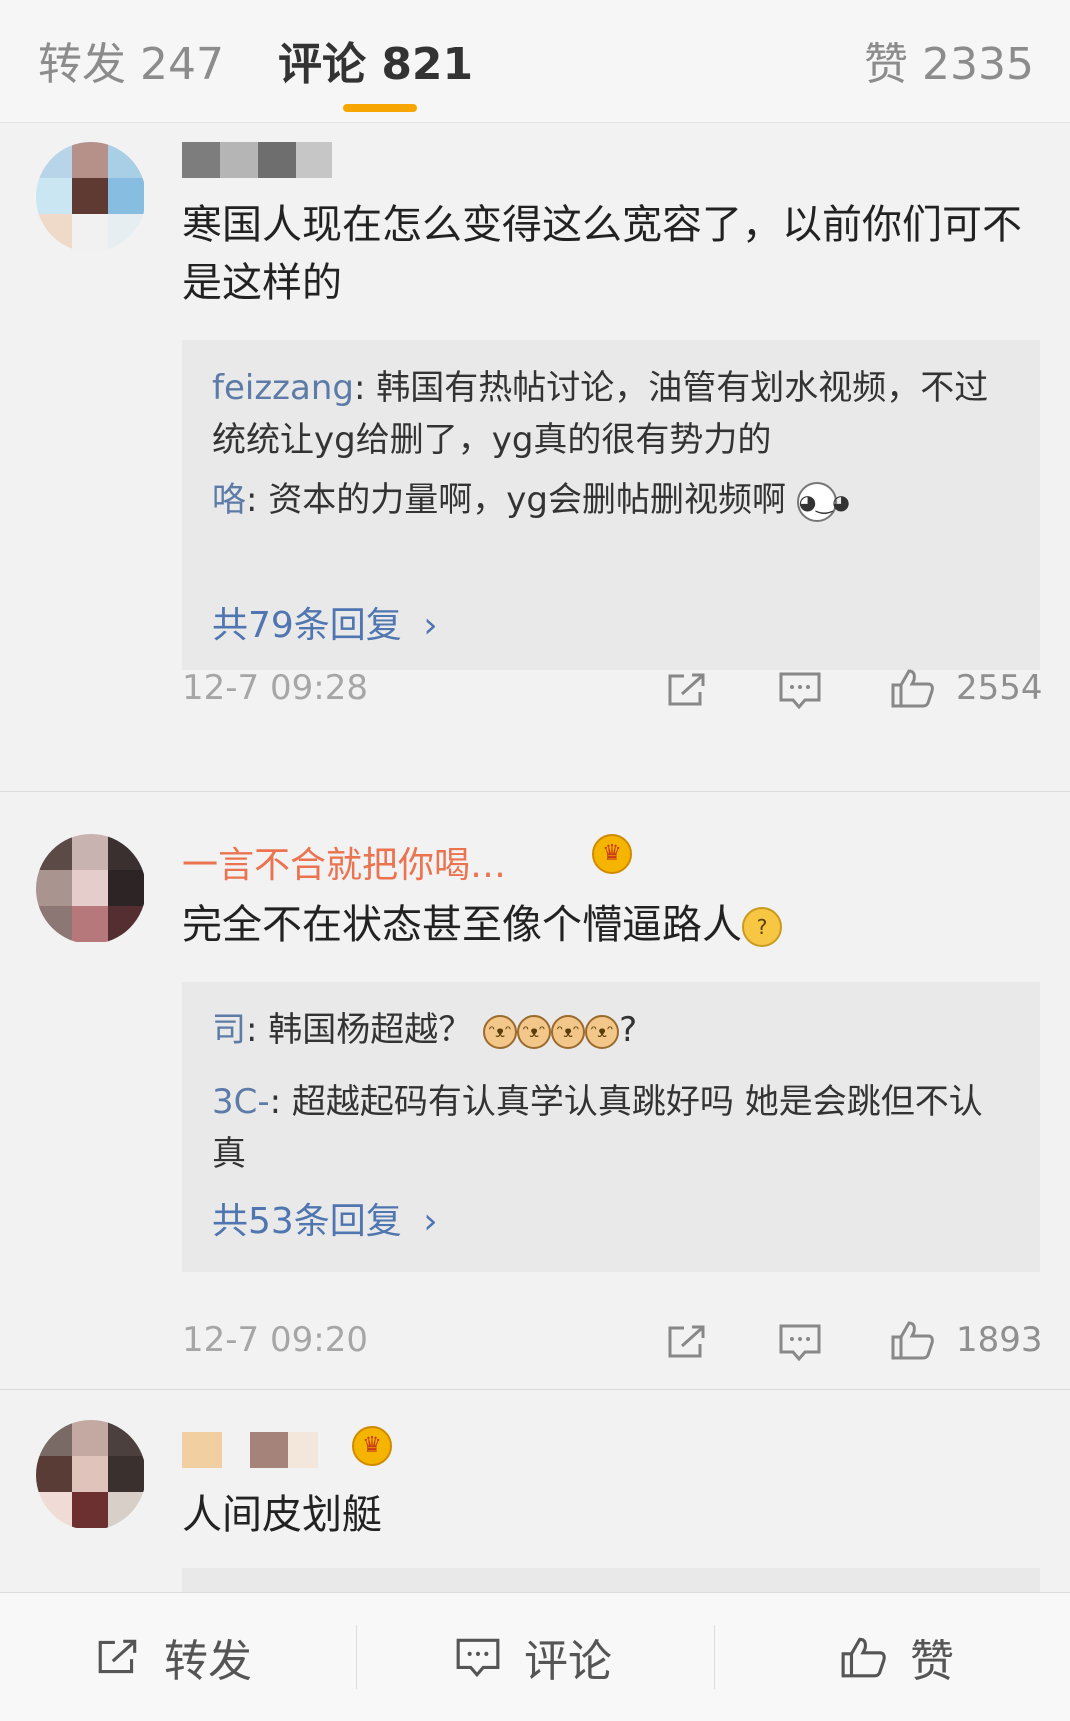 The image size is (1070, 1721). I want to click on tab-comments: 评论 821, so click(375, 60).